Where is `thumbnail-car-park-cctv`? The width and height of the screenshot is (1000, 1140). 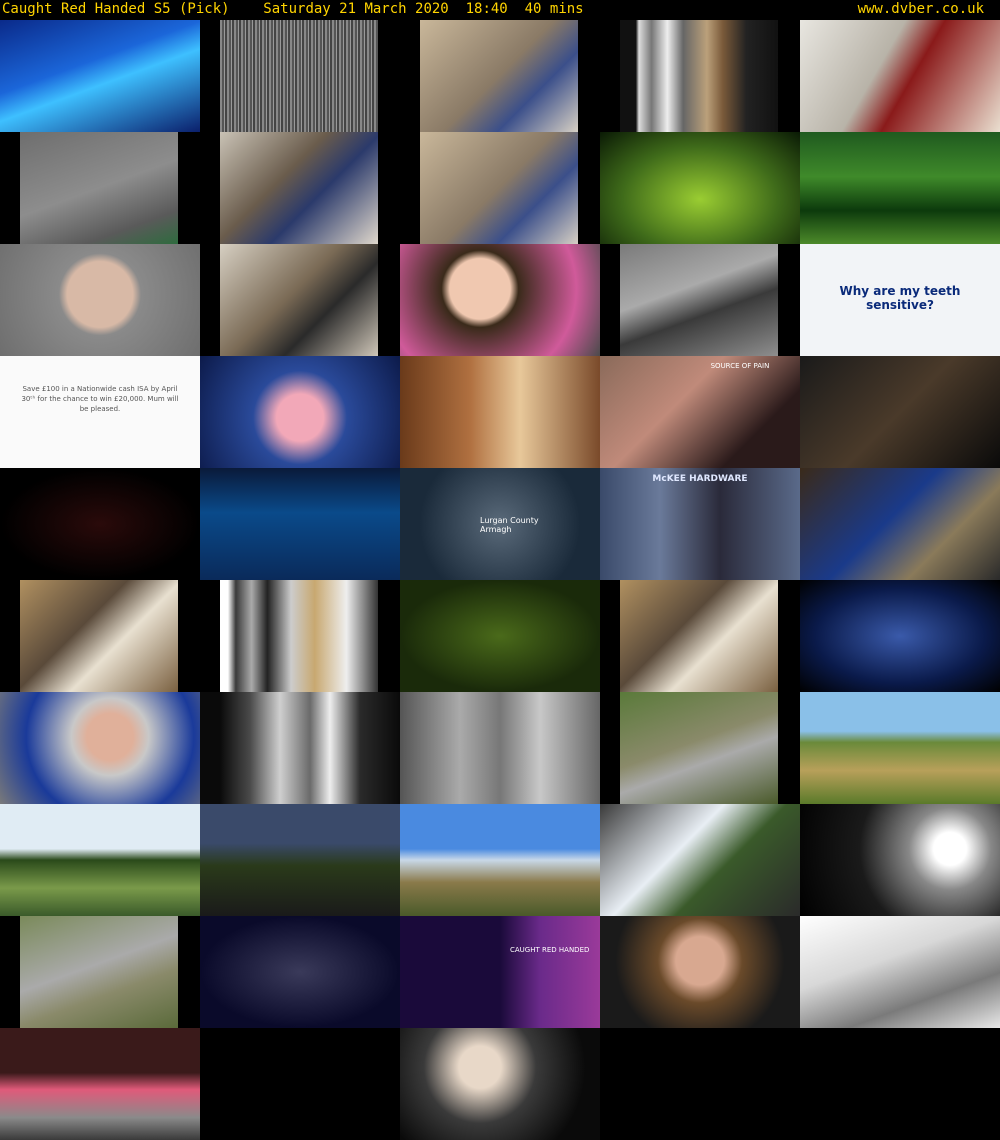 thumbnail-car-park-cctv is located at coordinates (700, 300).